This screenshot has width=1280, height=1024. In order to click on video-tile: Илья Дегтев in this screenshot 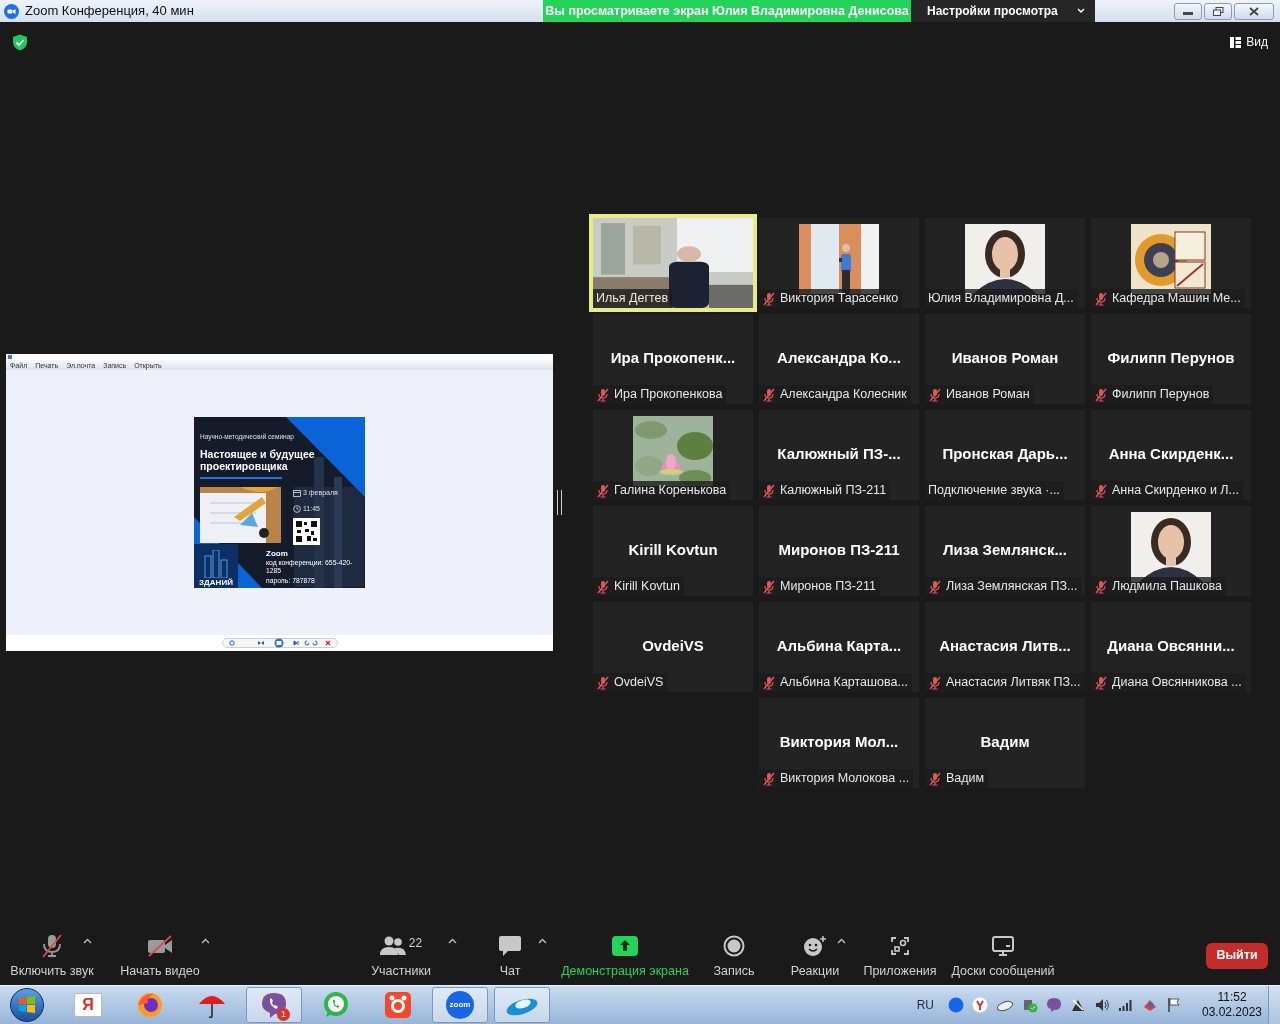, I will do `click(673, 263)`.